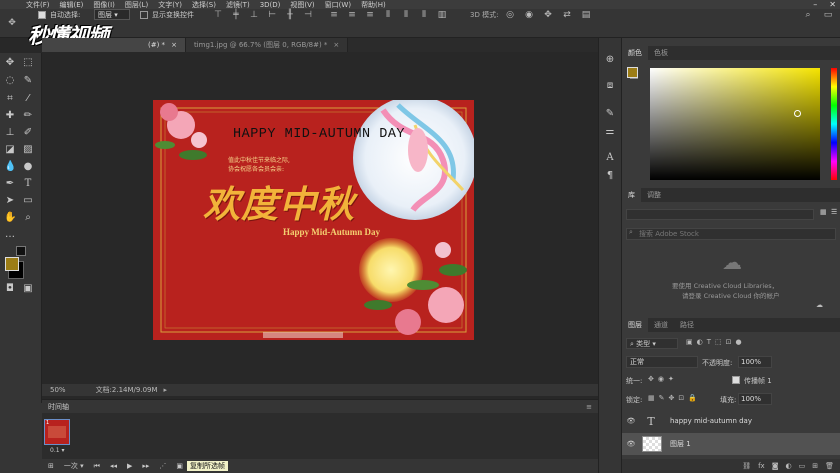 The height and width of the screenshot is (473, 840). I want to click on show-transform-checkbox, so click(144, 15).